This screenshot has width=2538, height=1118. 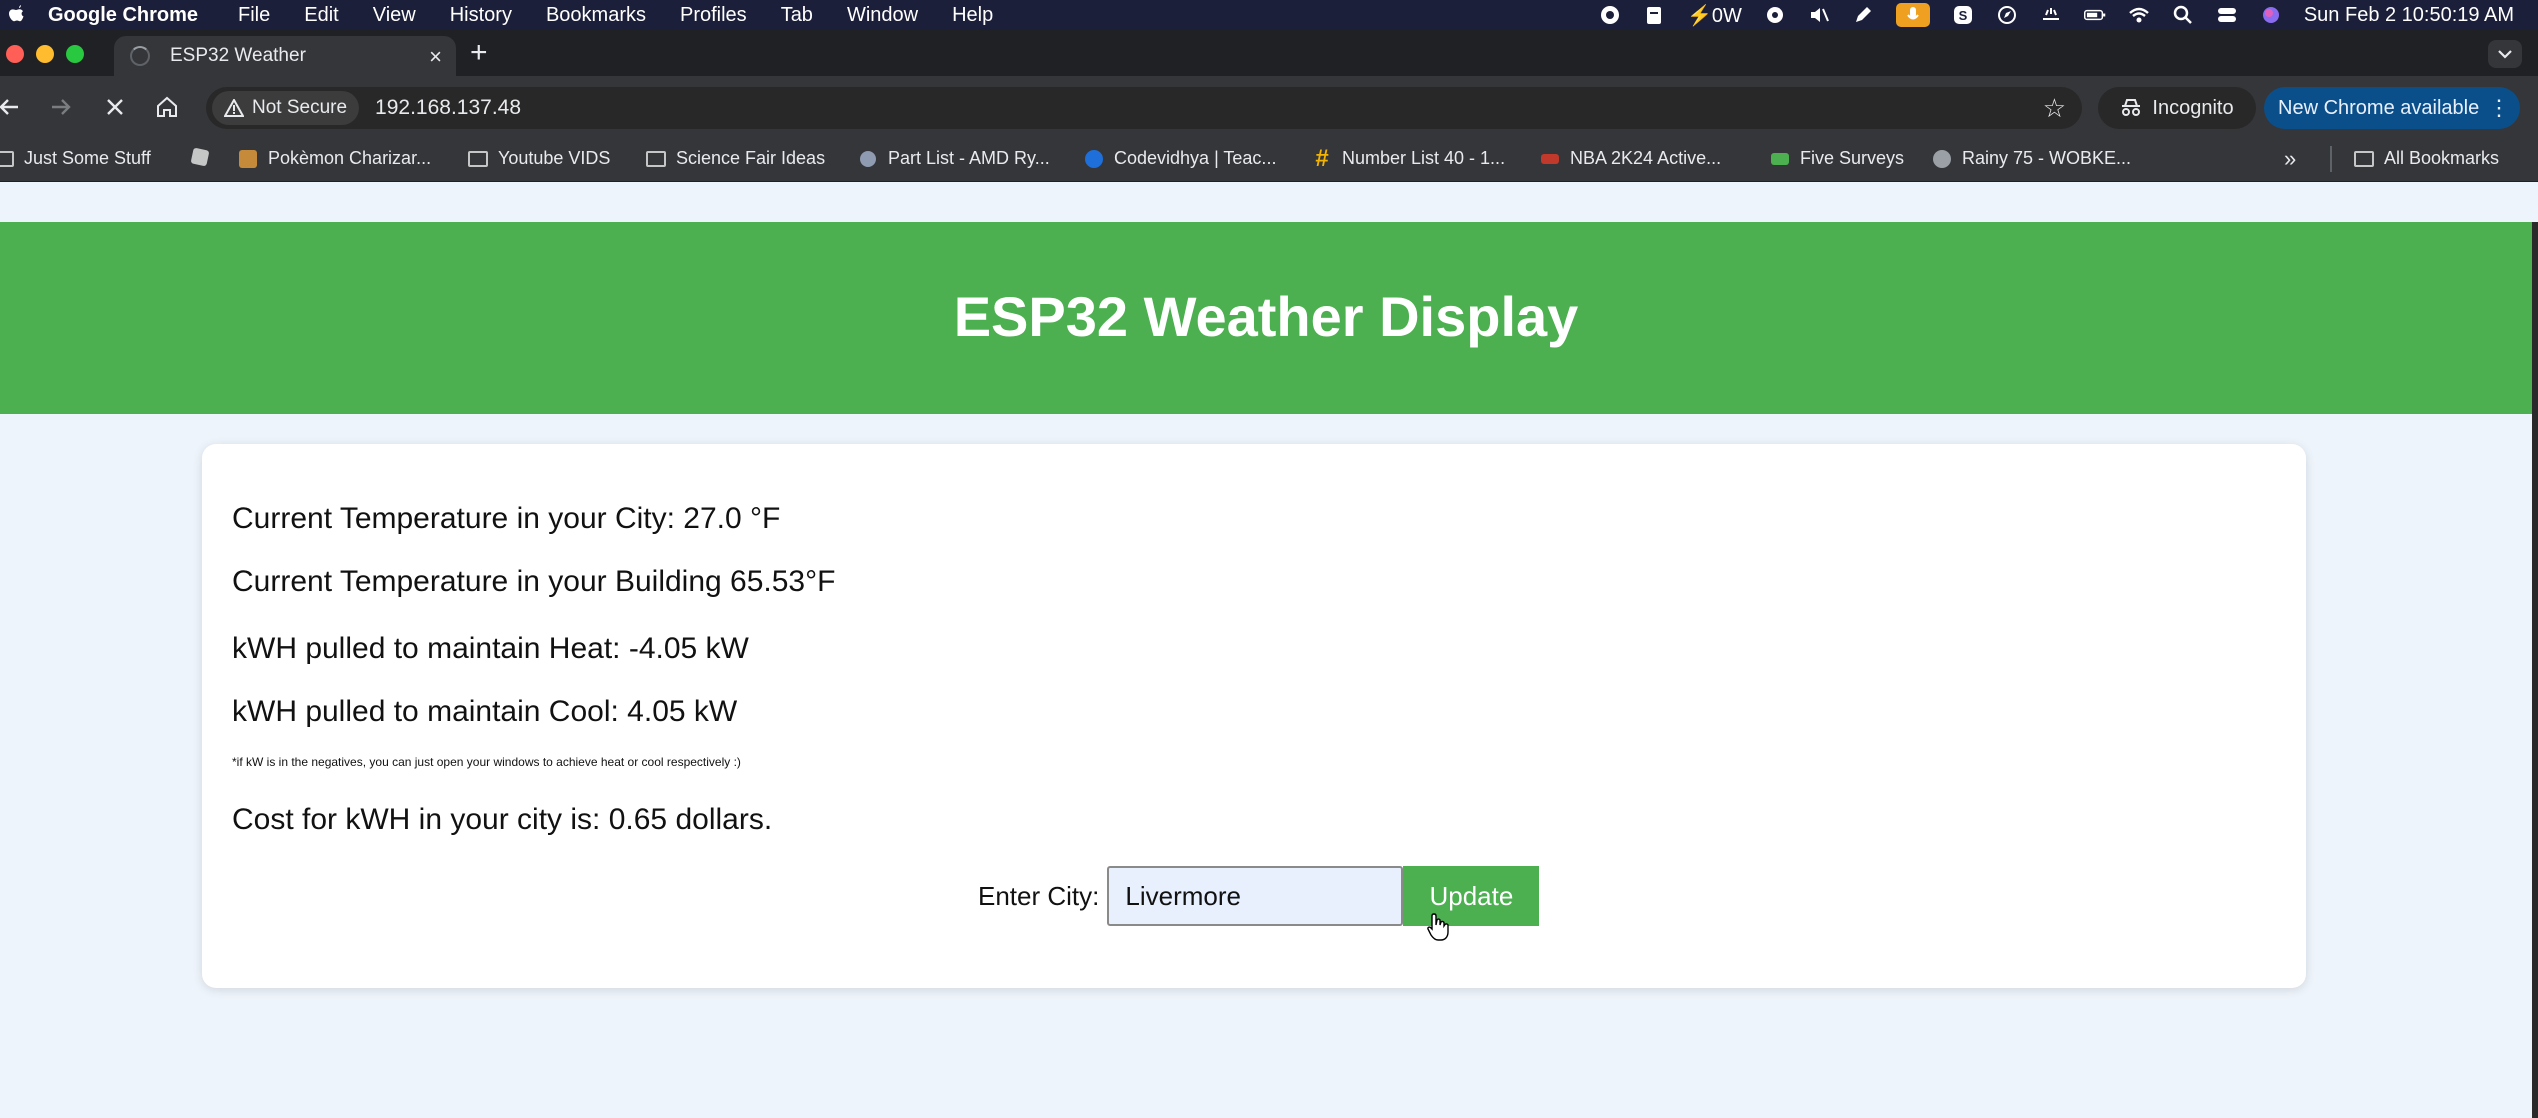 I want to click on back-arrow-icon, so click(x=9, y=107).